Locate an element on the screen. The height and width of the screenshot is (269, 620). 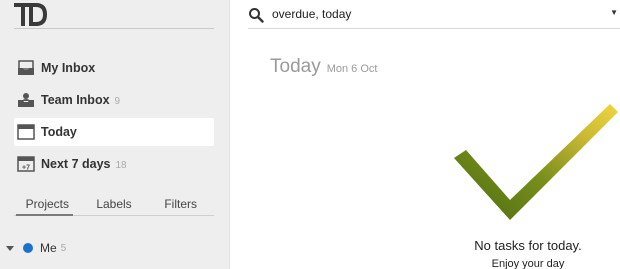
sidebar-tabs: Projects Labels Filters is located at coordinates (114, 205).